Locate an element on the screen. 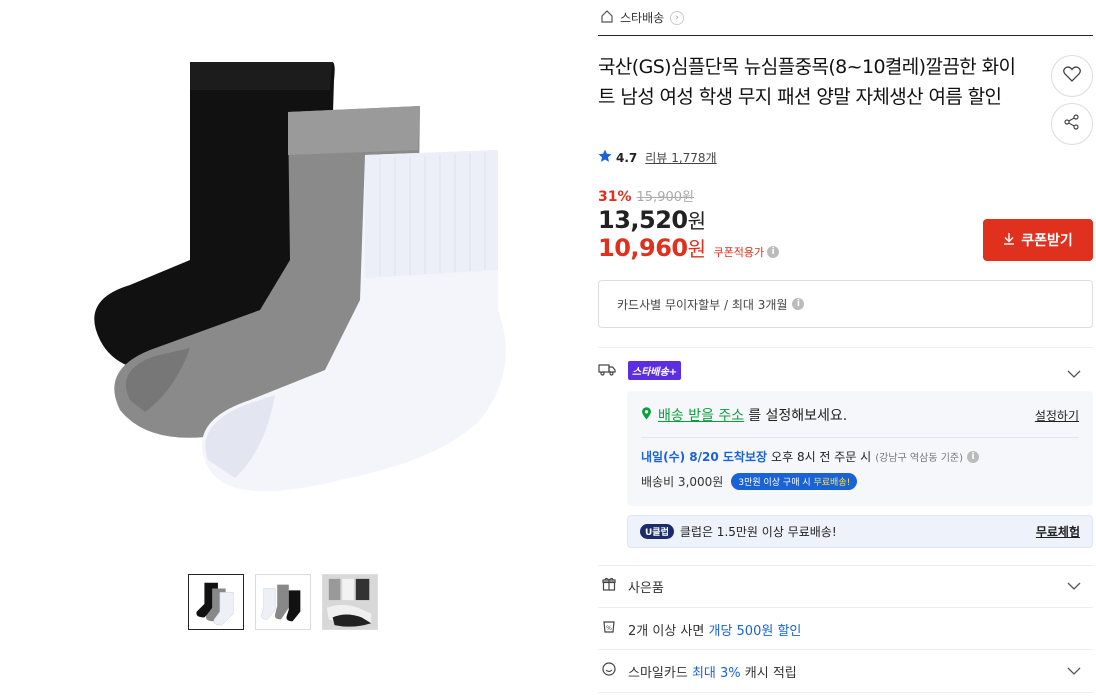 This screenshot has width=1096, height=699. coupon-price-row: 10,960원 쿠폰적용가 i is located at coordinates (689, 247).